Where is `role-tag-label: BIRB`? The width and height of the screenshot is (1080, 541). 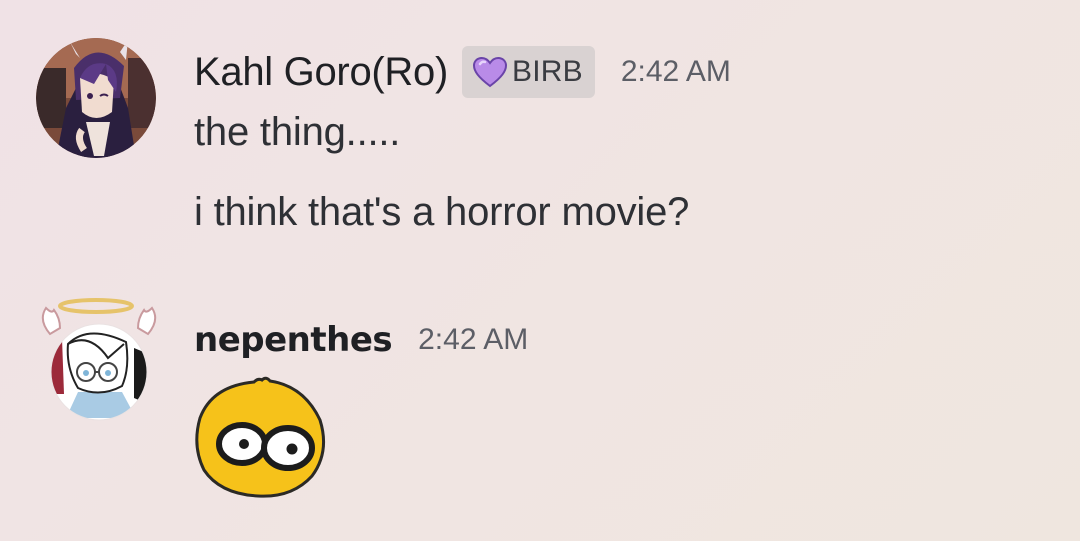
role-tag-label: BIRB is located at coordinates (547, 71).